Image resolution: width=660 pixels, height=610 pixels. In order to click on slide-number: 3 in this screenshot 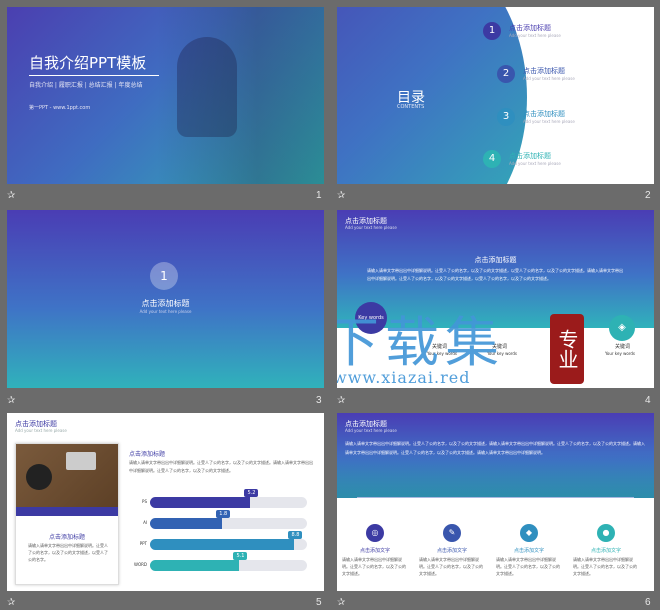, I will do `click(319, 400)`.